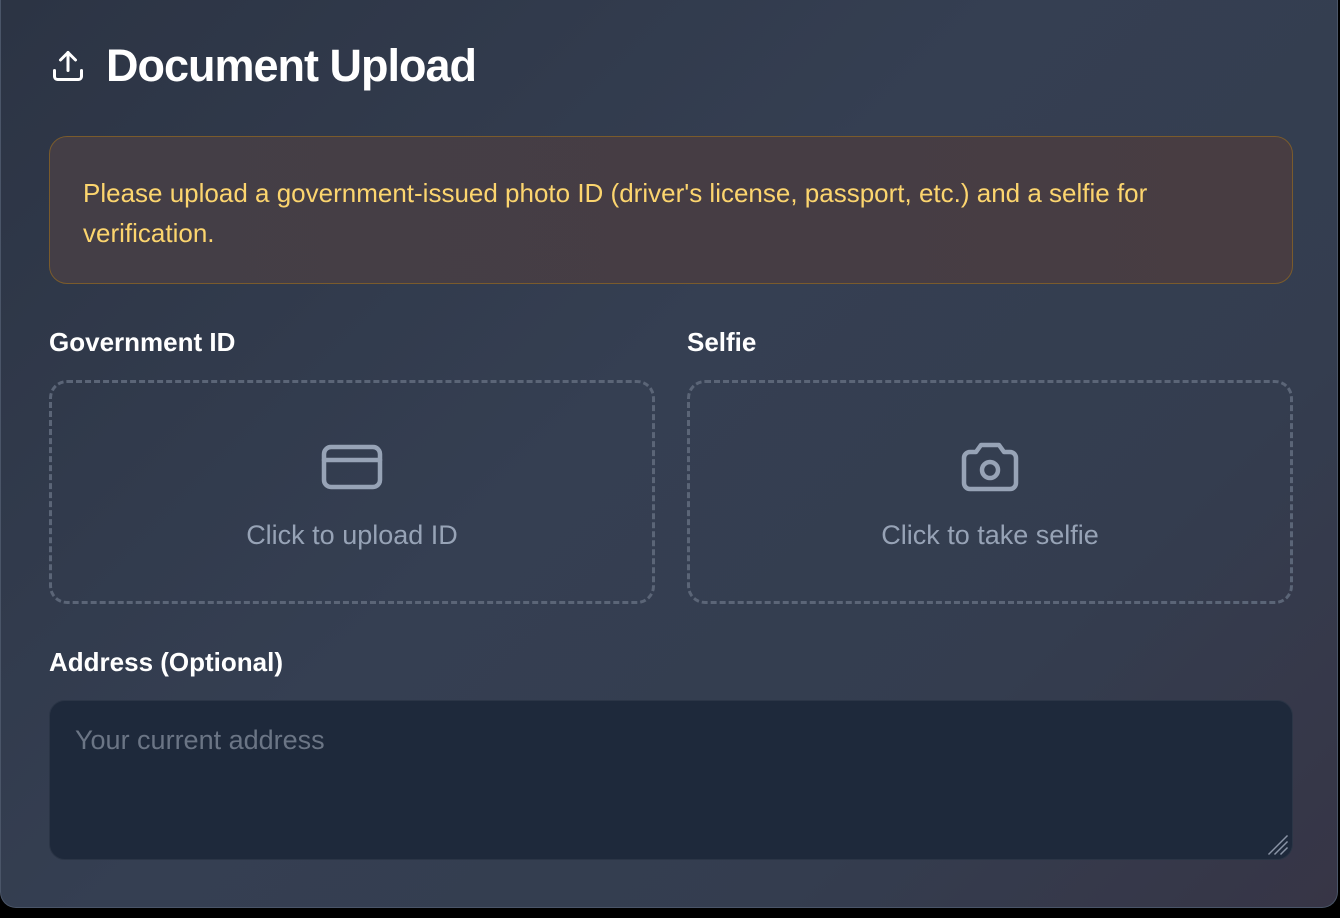 This screenshot has height=918, width=1340. I want to click on address-label: Address (Optional), so click(166, 662).